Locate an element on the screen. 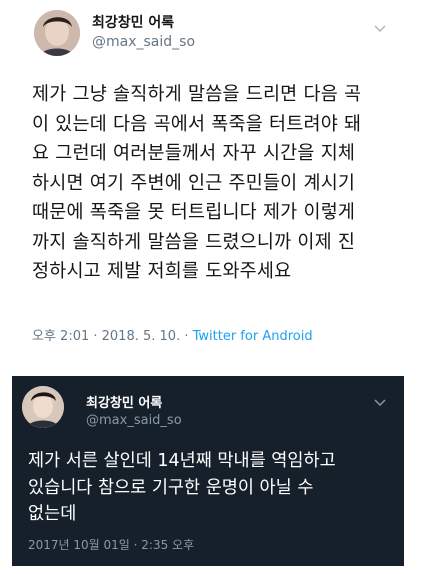 This screenshot has height=574, width=427. timestamp: 2017년 10월 01일 · 2:35 오후 is located at coordinates (111, 544).